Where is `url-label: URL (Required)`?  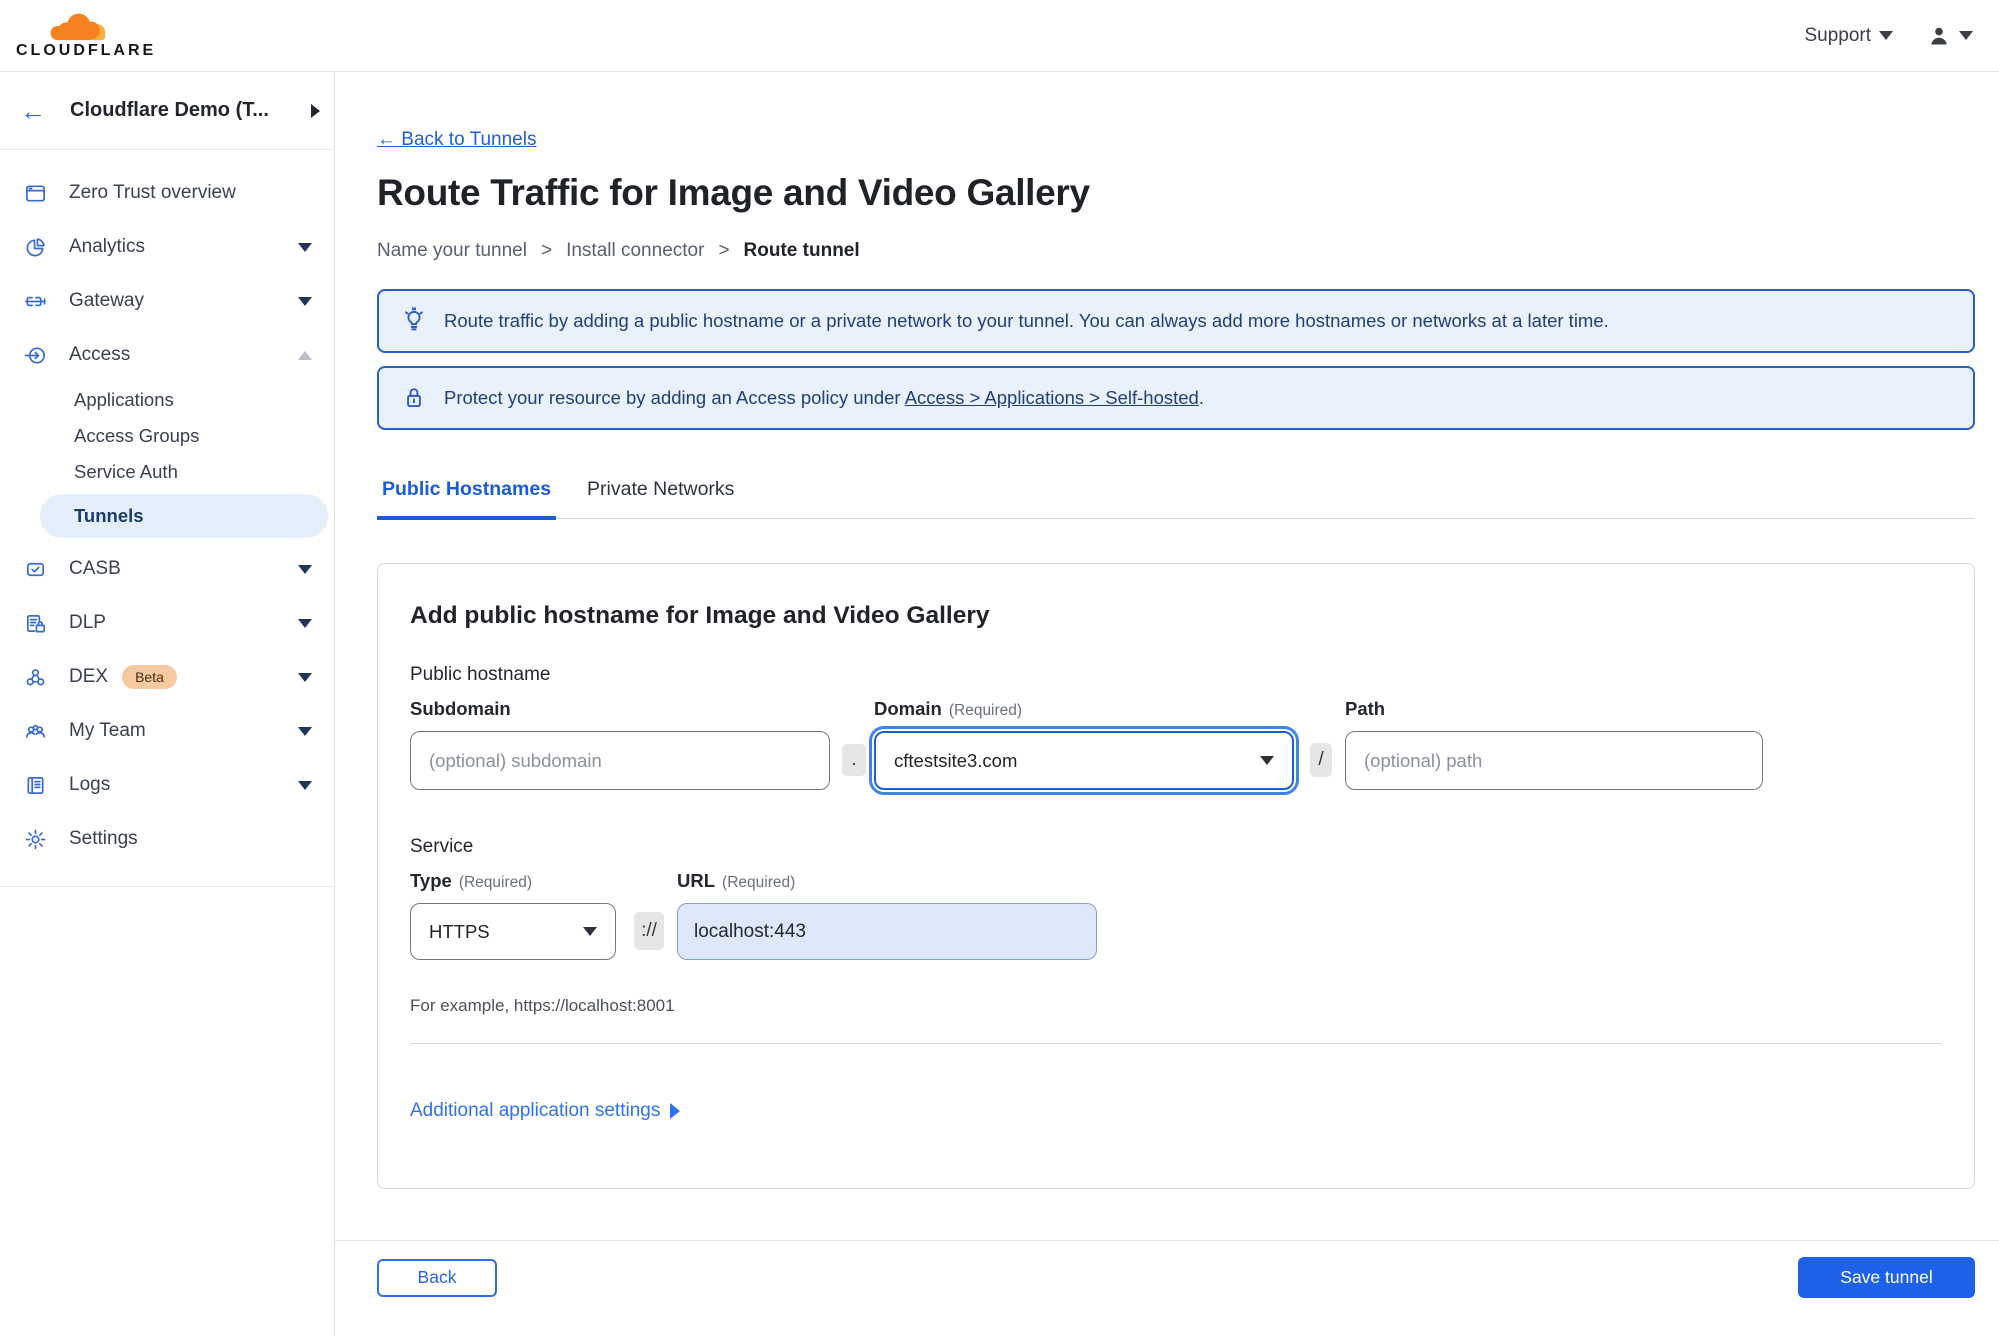 url-label: URL (Required) is located at coordinates (736, 880).